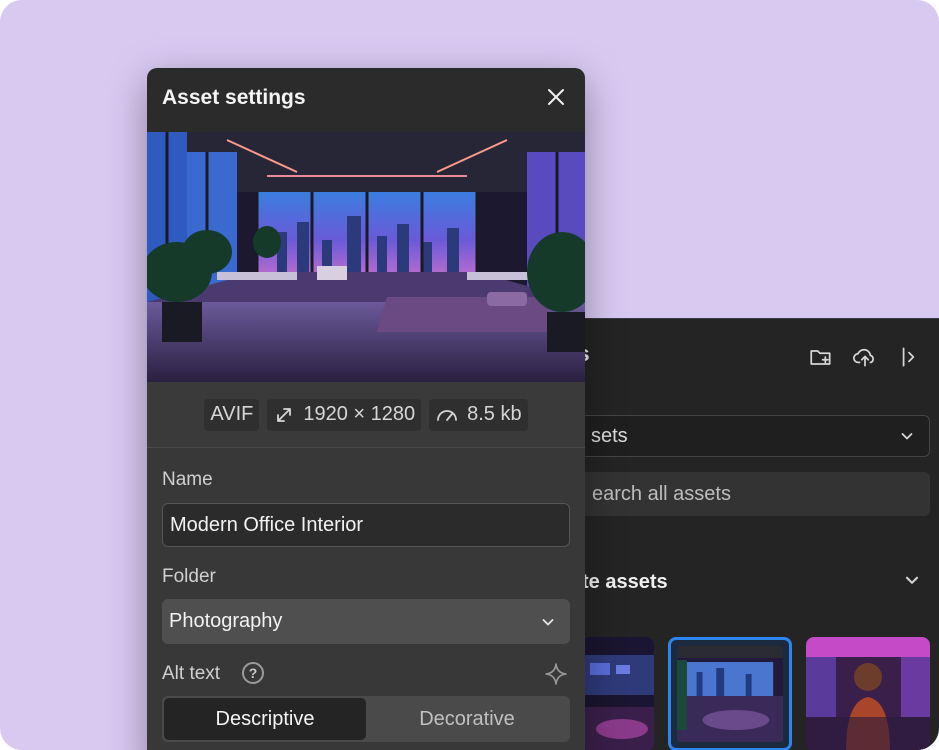  Describe the element at coordinates (556, 674) in the screenshot. I see `sparkle-icon` at that location.